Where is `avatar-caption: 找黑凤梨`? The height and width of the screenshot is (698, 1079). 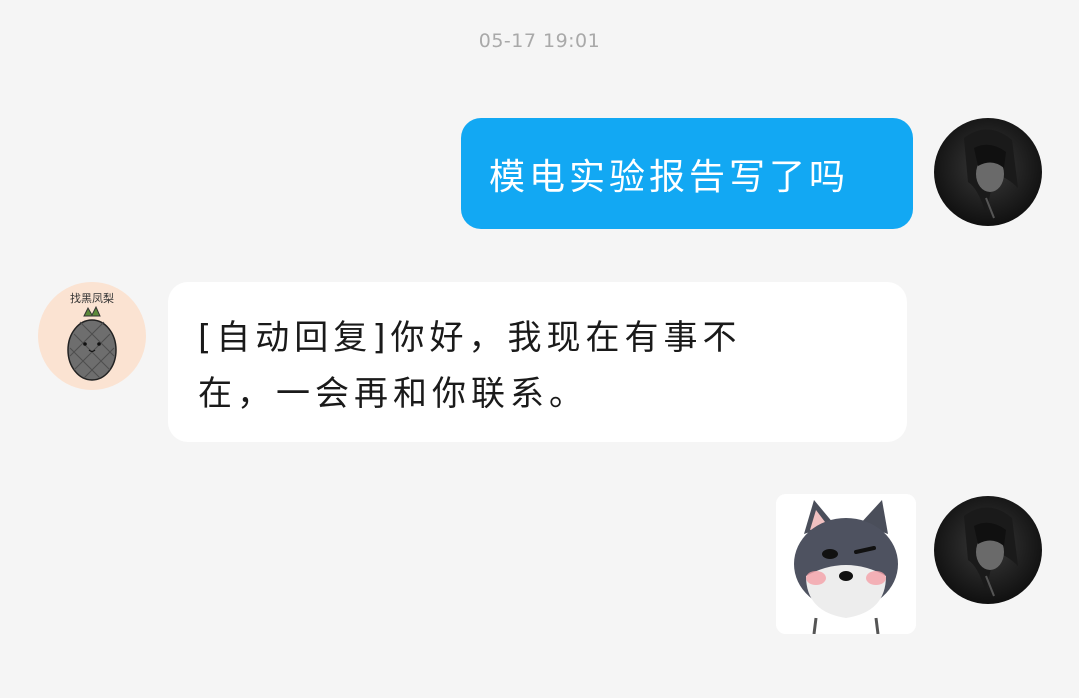 avatar-caption: 找黑凤梨 is located at coordinates (92, 298).